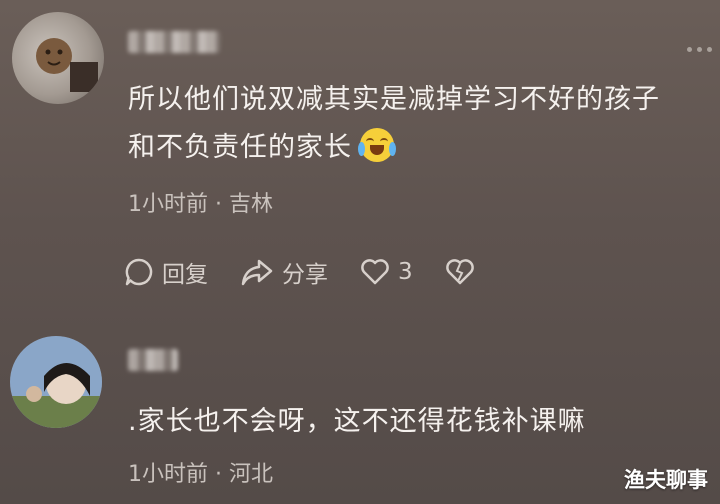  I want to click on reply-button: 回复, so click(166, 272).